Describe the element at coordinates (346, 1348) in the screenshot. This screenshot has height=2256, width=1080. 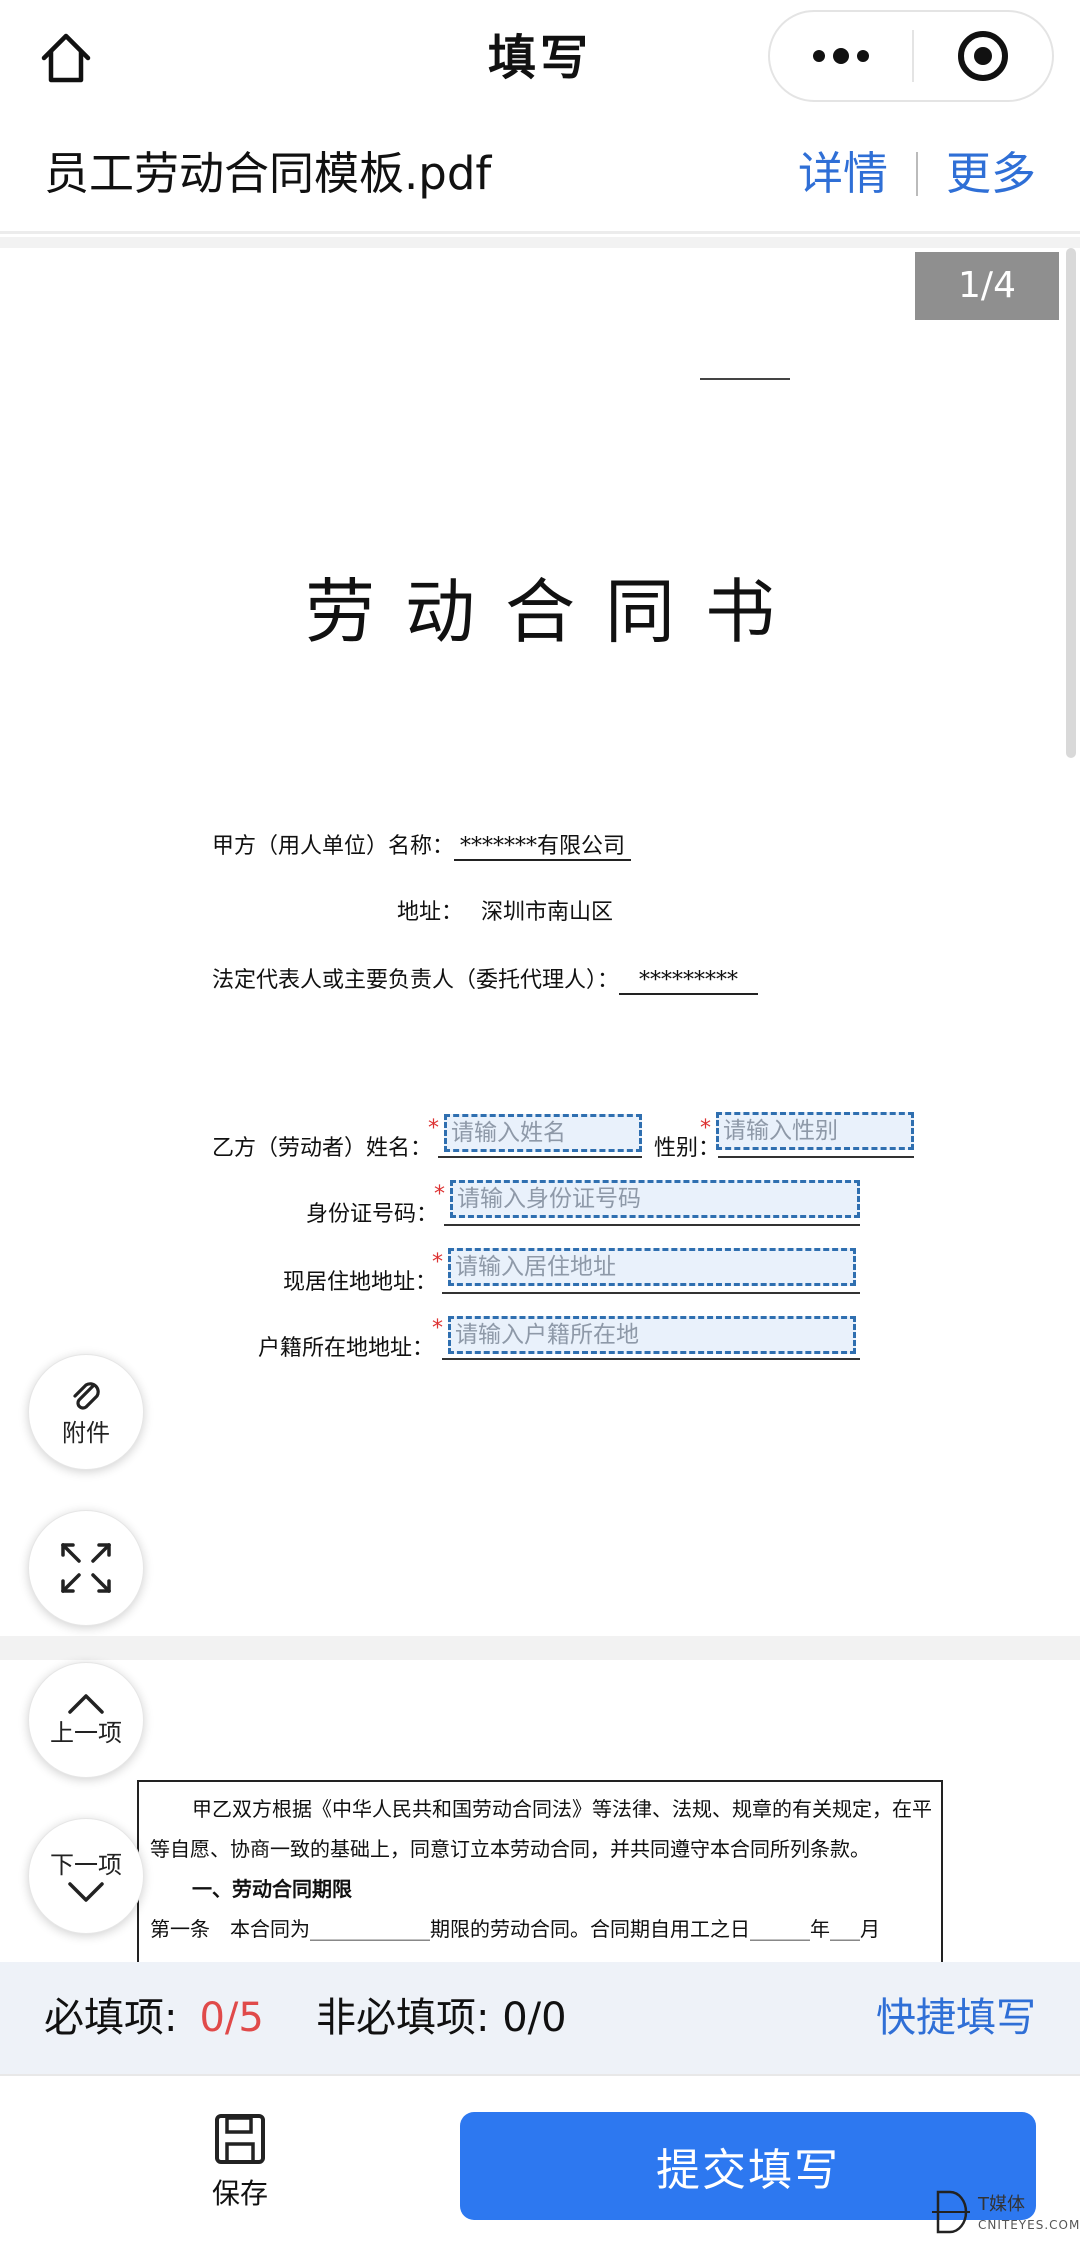
I see `hukou-label: 户籍所在地地址：` at that location.